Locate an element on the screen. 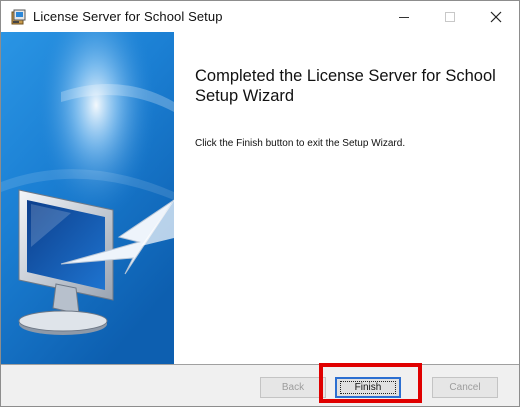 The image size is (520, 407). cancel-button: Cancel is located at coordinates (465, 387).